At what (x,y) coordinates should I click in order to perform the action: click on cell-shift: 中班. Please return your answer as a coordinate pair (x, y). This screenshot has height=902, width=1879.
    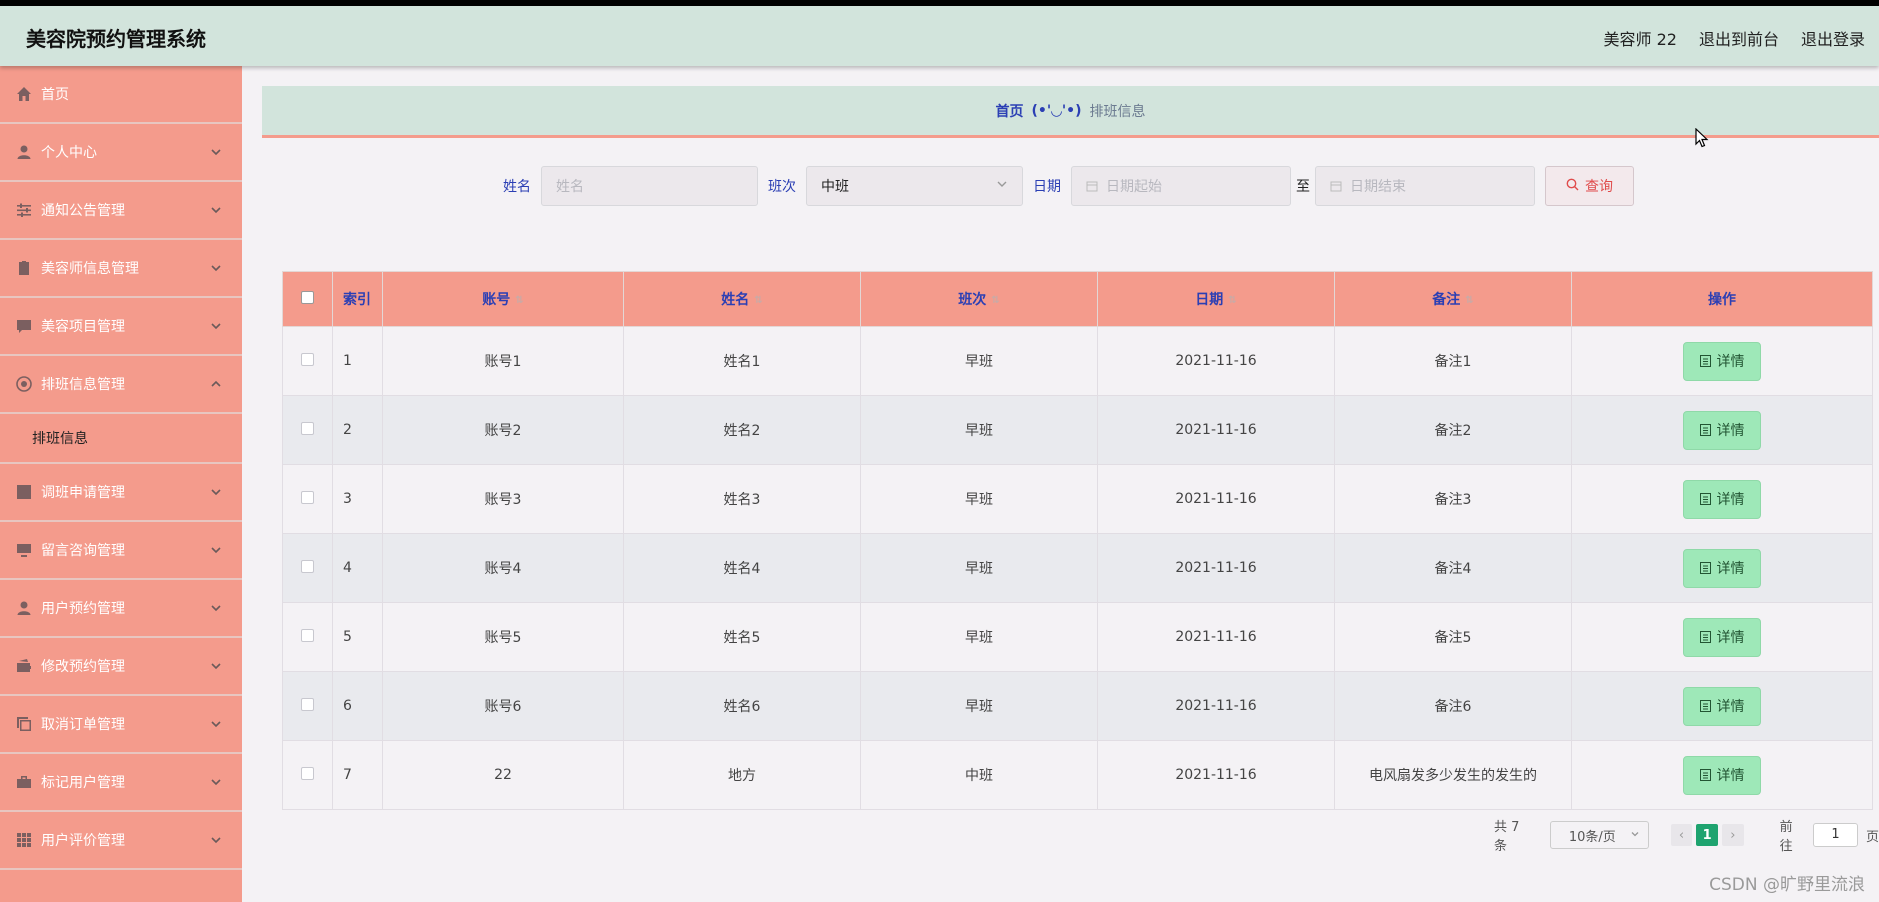
    Looking at the image, I should click on (979, 775).